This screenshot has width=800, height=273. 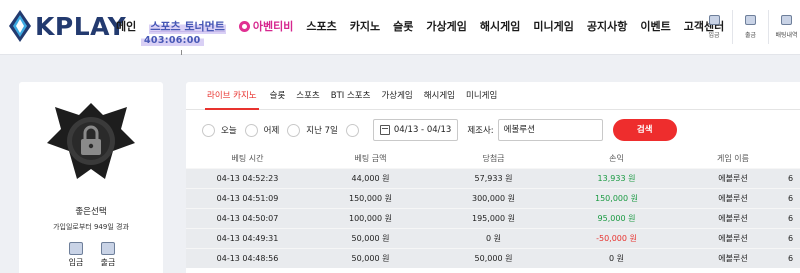 I want to click on category-tabs: 라이브 카지노 슬롯 스포츠 BTI 스포츠 가상게임 해시게임 미니게임, so click(x=493, y=96).